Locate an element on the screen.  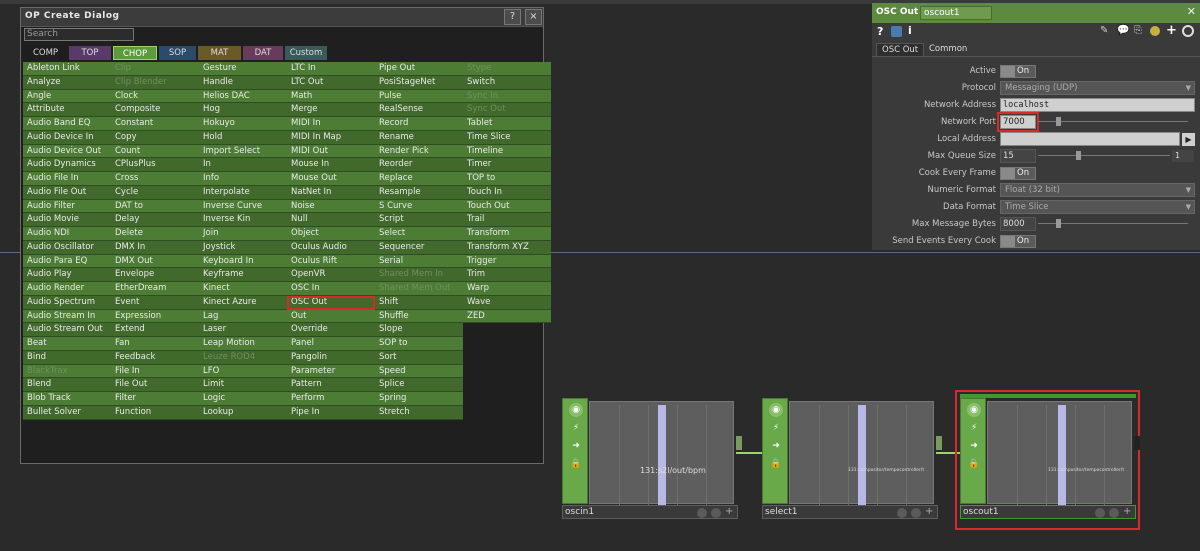
op-item-count: Count is located at coordinates (155, 151).